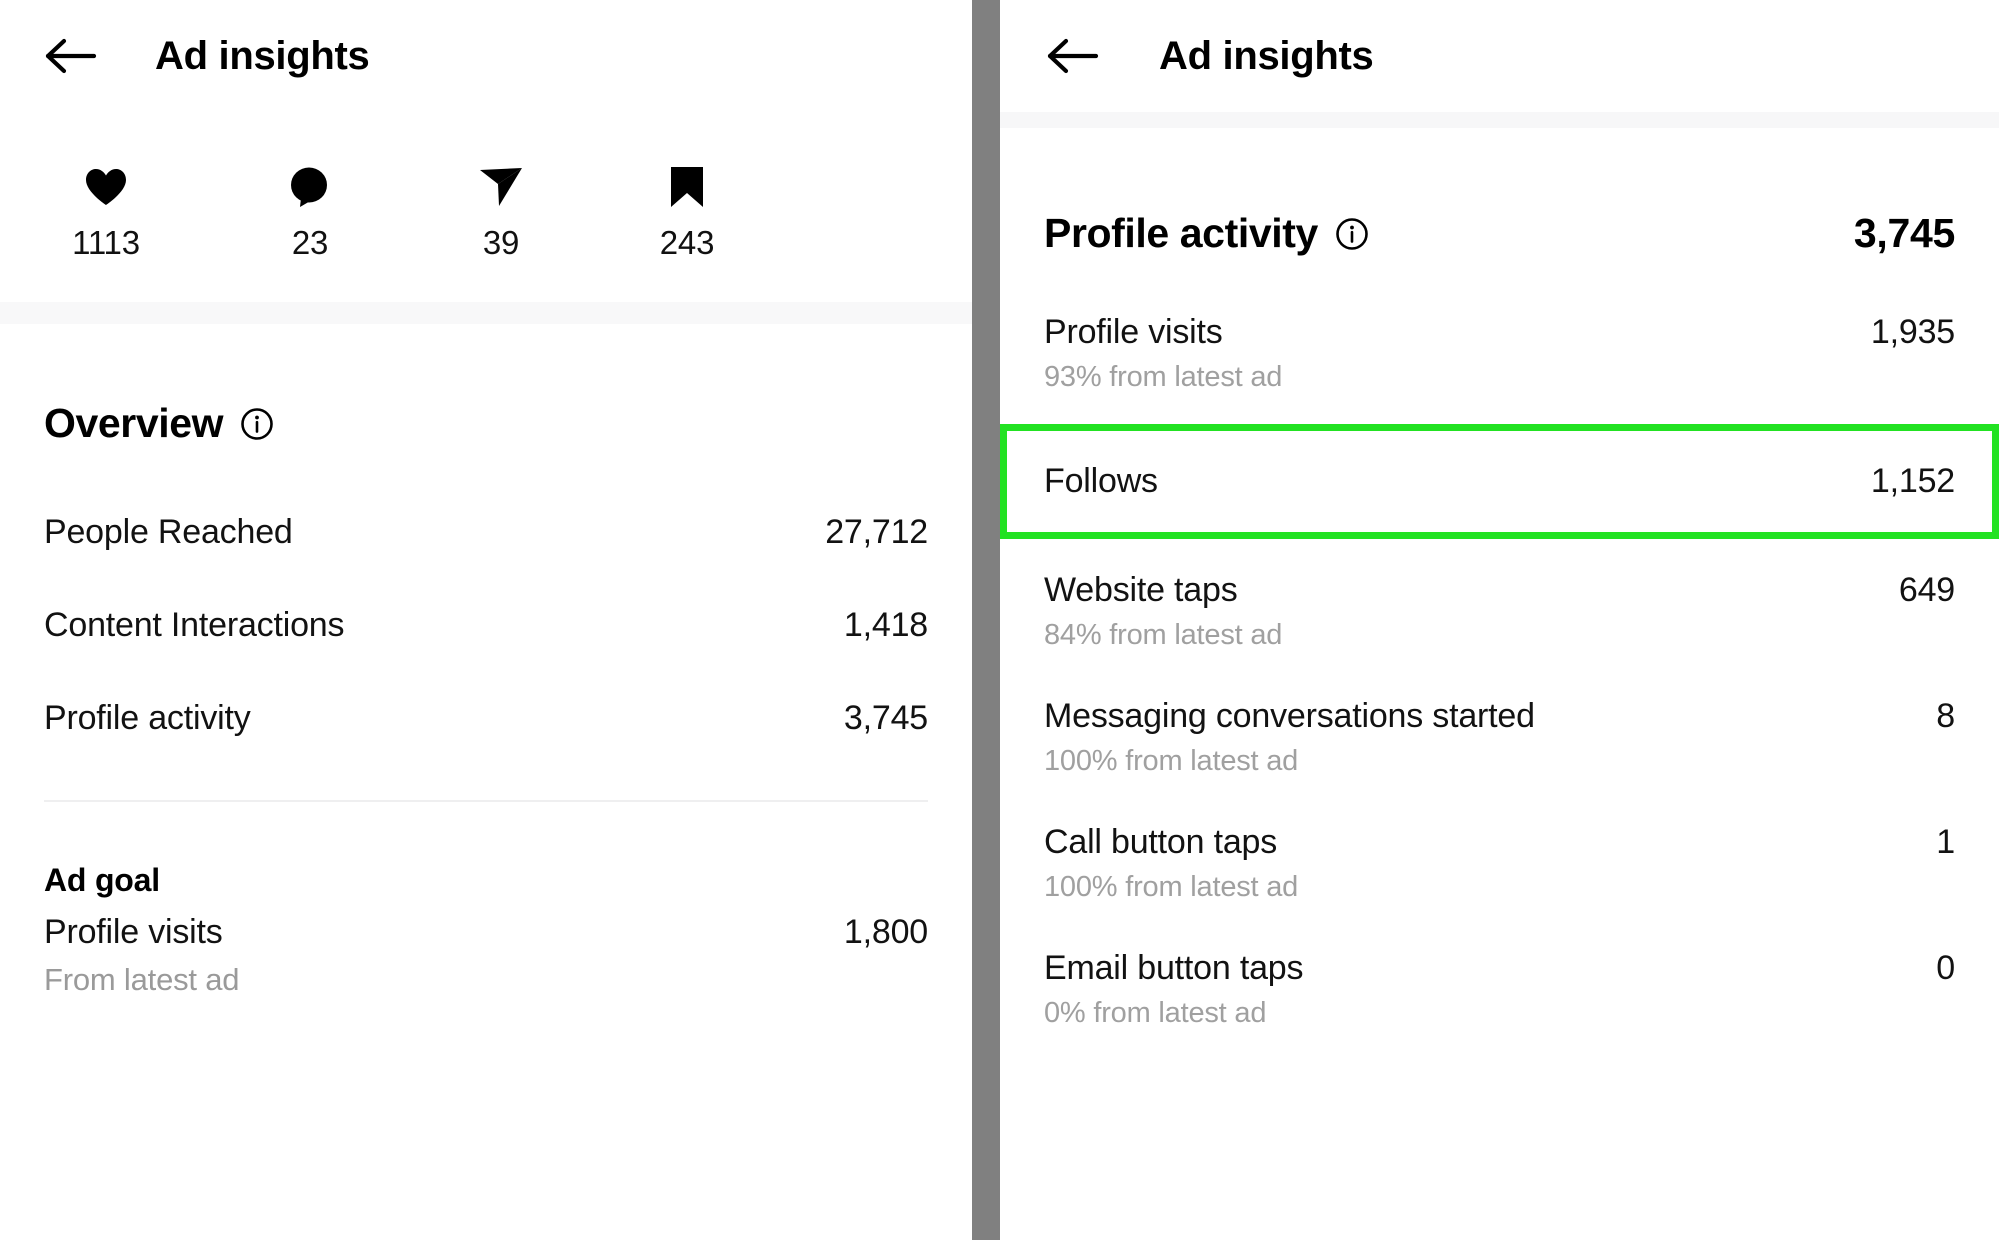 The height and width of the screenshot is (1240, 1999). Describe the element at coordinates (986, 620) in the screenshot. I see `panel-divider` at that location.